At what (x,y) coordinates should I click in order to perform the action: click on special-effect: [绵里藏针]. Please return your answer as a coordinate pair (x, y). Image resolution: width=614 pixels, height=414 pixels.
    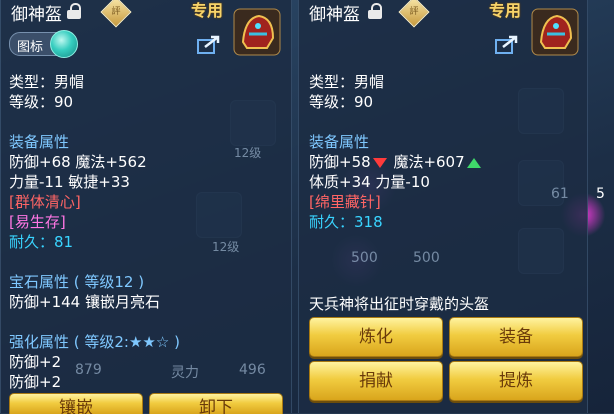
    Looking at the image, I should click on (345, 202).